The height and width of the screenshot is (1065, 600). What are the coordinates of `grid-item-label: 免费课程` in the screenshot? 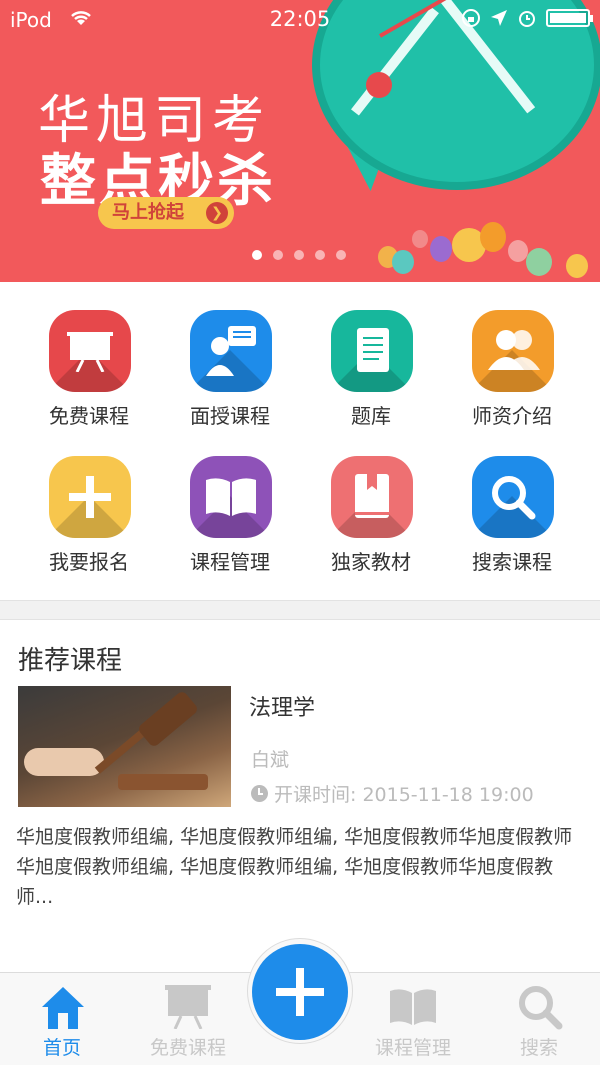 It's located at (89, 416).